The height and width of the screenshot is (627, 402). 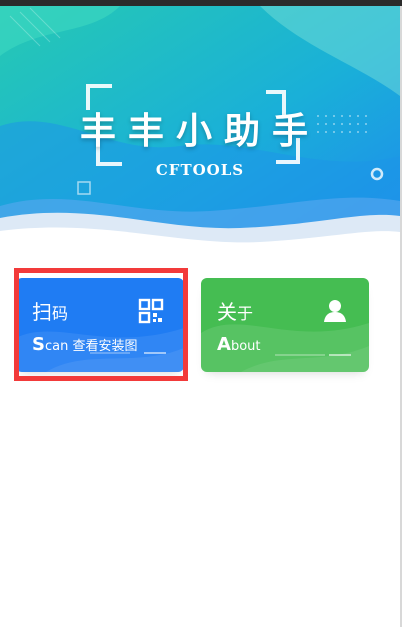 What do you see at coordinates (285, 325) in the screenshot?
I see `about-card: 关于 About` at bounding box center [285, 325].